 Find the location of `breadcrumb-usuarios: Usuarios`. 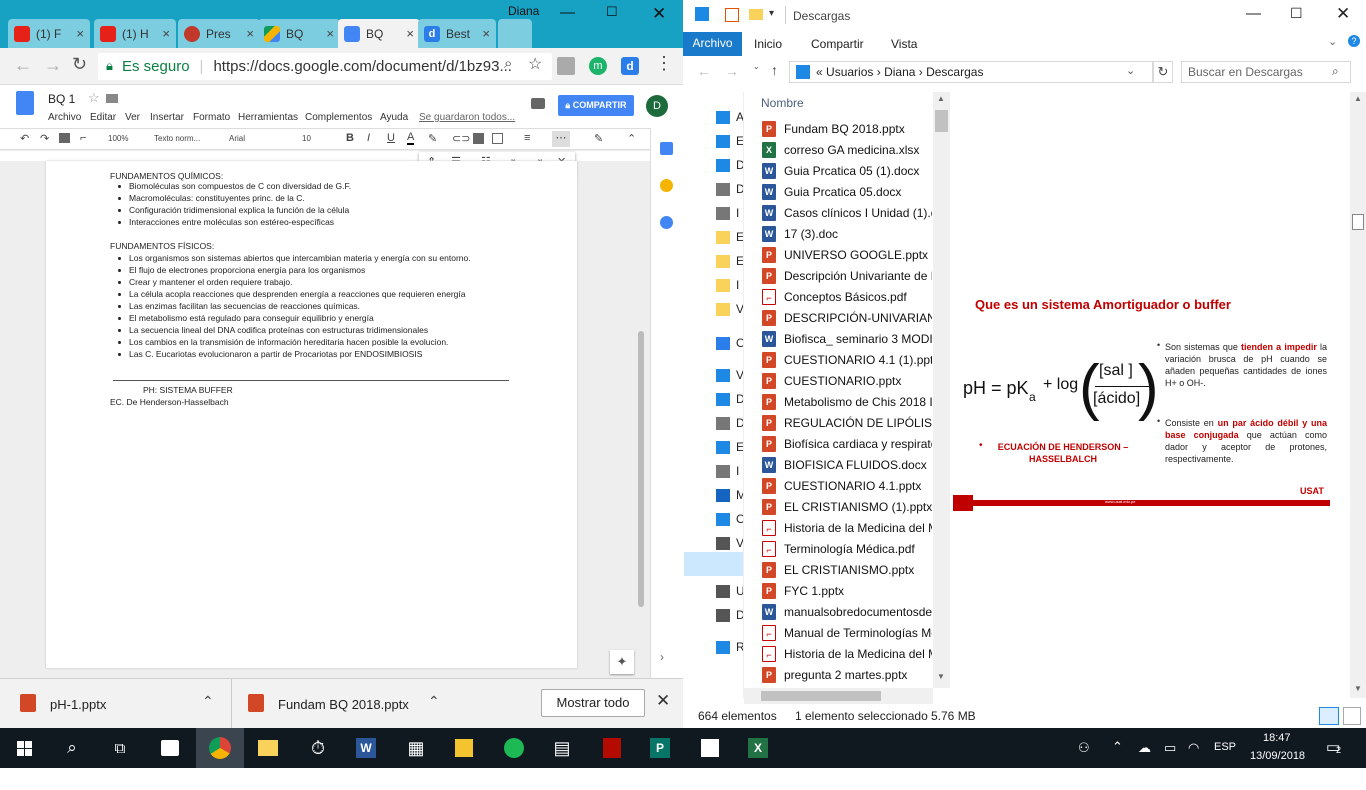

breadcrumb-usuarios: Usuarios is located at coordinates (849, 72).